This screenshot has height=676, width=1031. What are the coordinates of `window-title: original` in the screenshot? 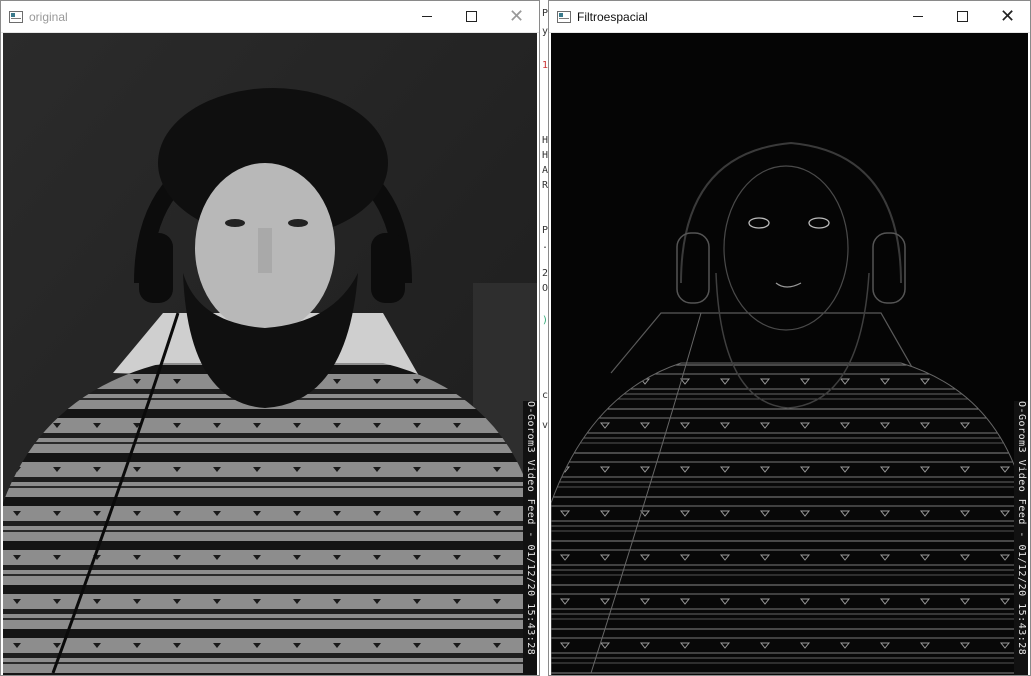 It's located at (48, 16).